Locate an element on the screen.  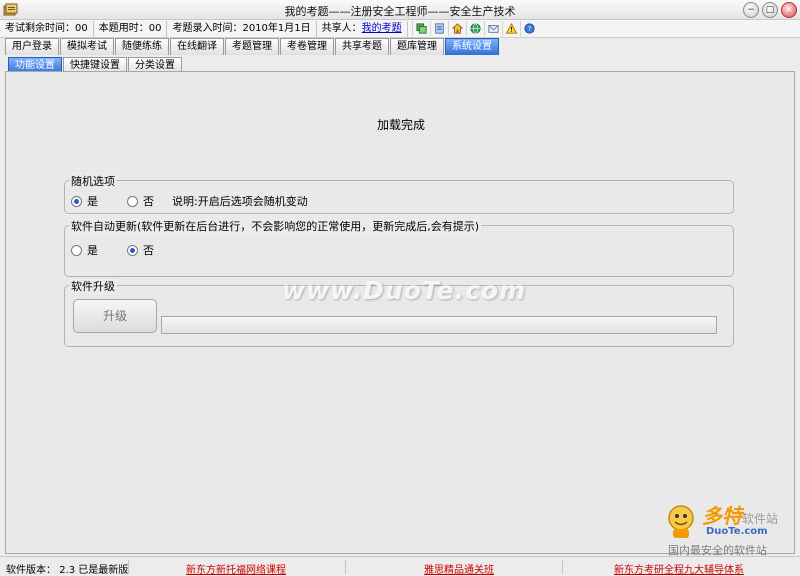
tab-4: 在线翻译 is located at coordinates (197, 46).